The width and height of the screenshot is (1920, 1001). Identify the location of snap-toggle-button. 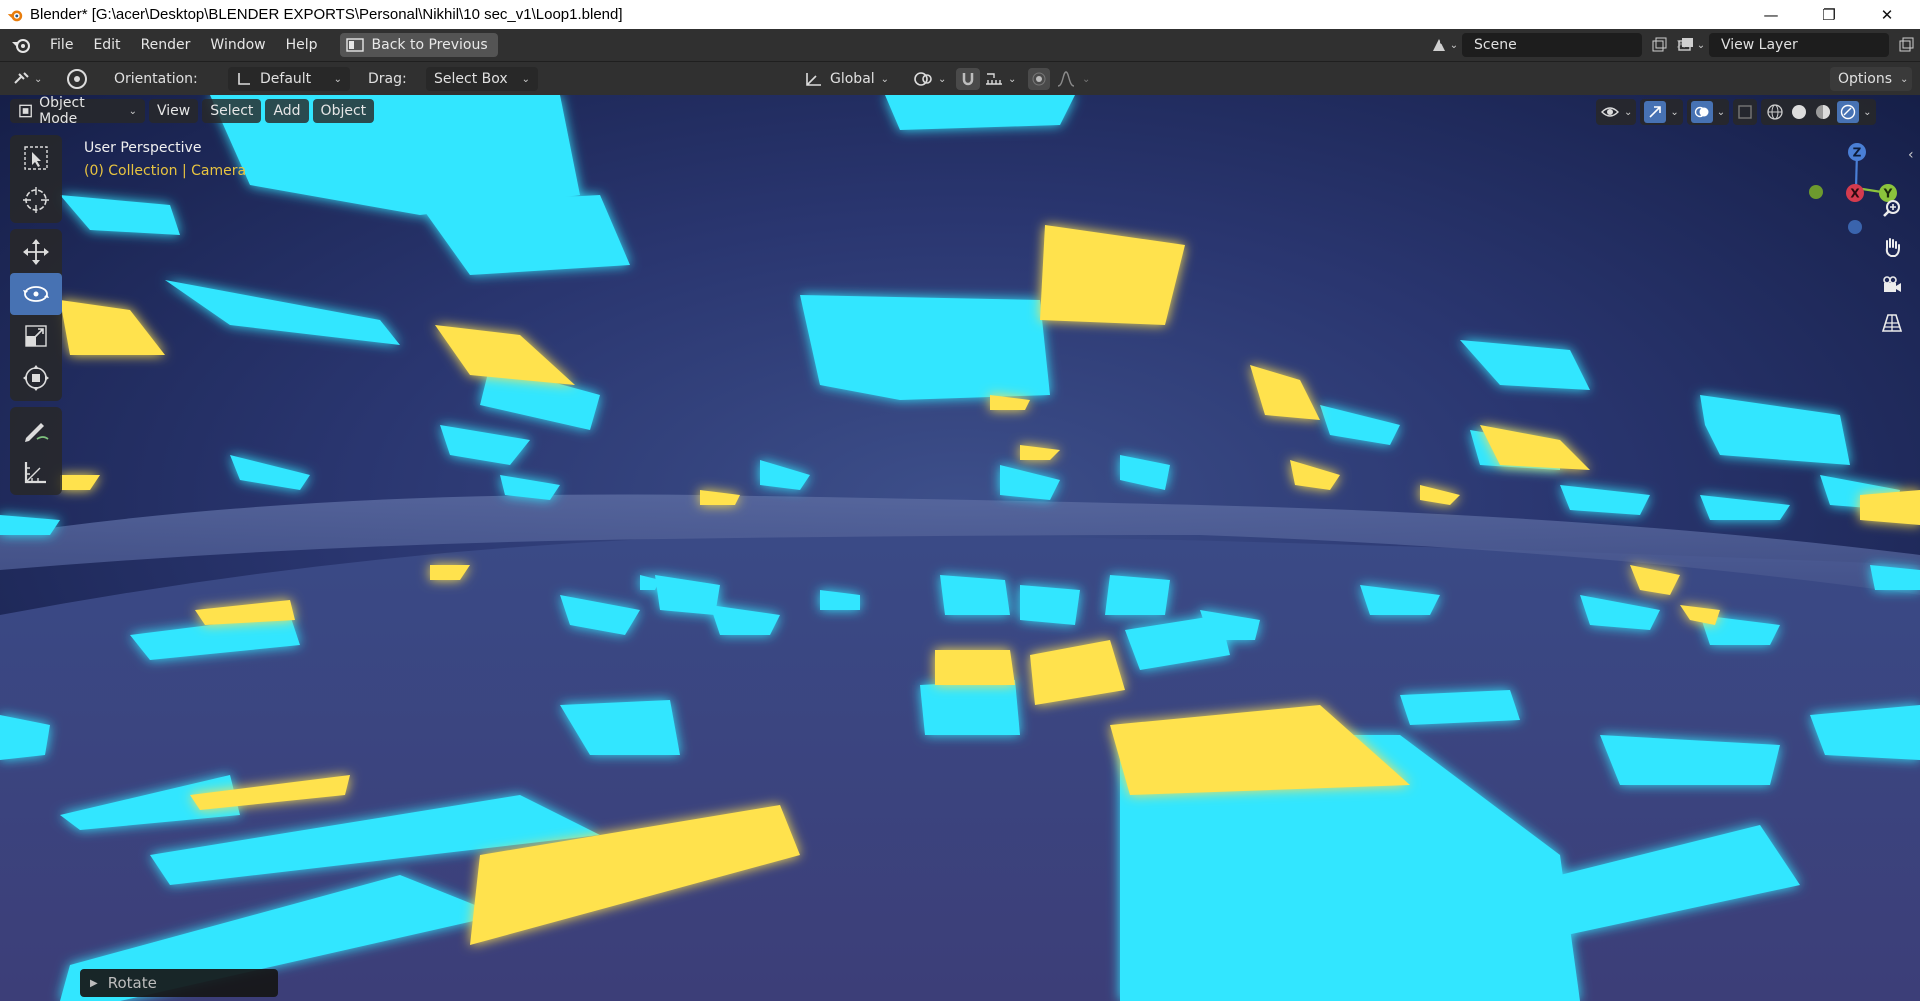
(968, 79).